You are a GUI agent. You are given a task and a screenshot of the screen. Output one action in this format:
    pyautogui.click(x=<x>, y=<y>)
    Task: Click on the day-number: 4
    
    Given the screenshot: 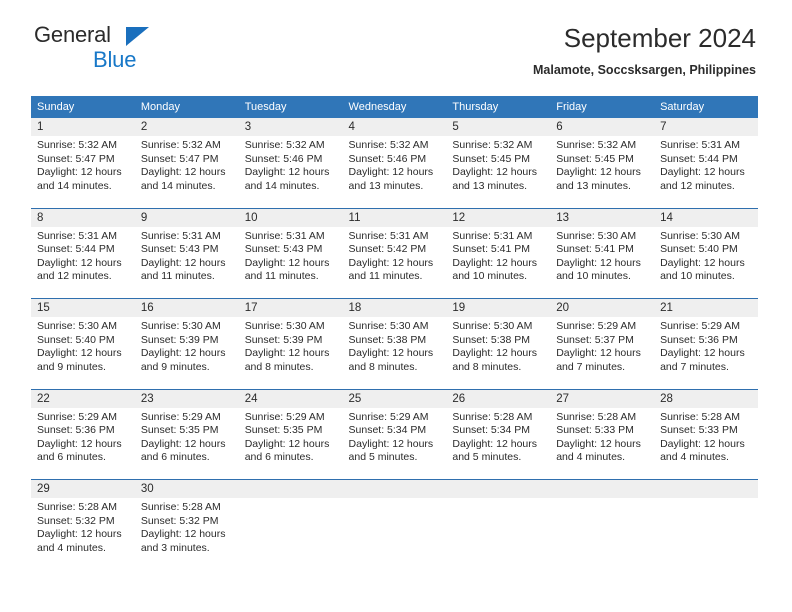 What is the action you would take?
    pyautogui.click(x=394, y=127)
    